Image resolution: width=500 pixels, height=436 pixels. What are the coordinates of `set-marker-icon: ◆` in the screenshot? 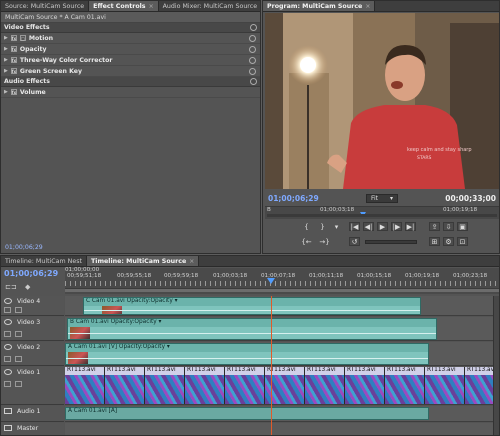 It's located at (27, 287).